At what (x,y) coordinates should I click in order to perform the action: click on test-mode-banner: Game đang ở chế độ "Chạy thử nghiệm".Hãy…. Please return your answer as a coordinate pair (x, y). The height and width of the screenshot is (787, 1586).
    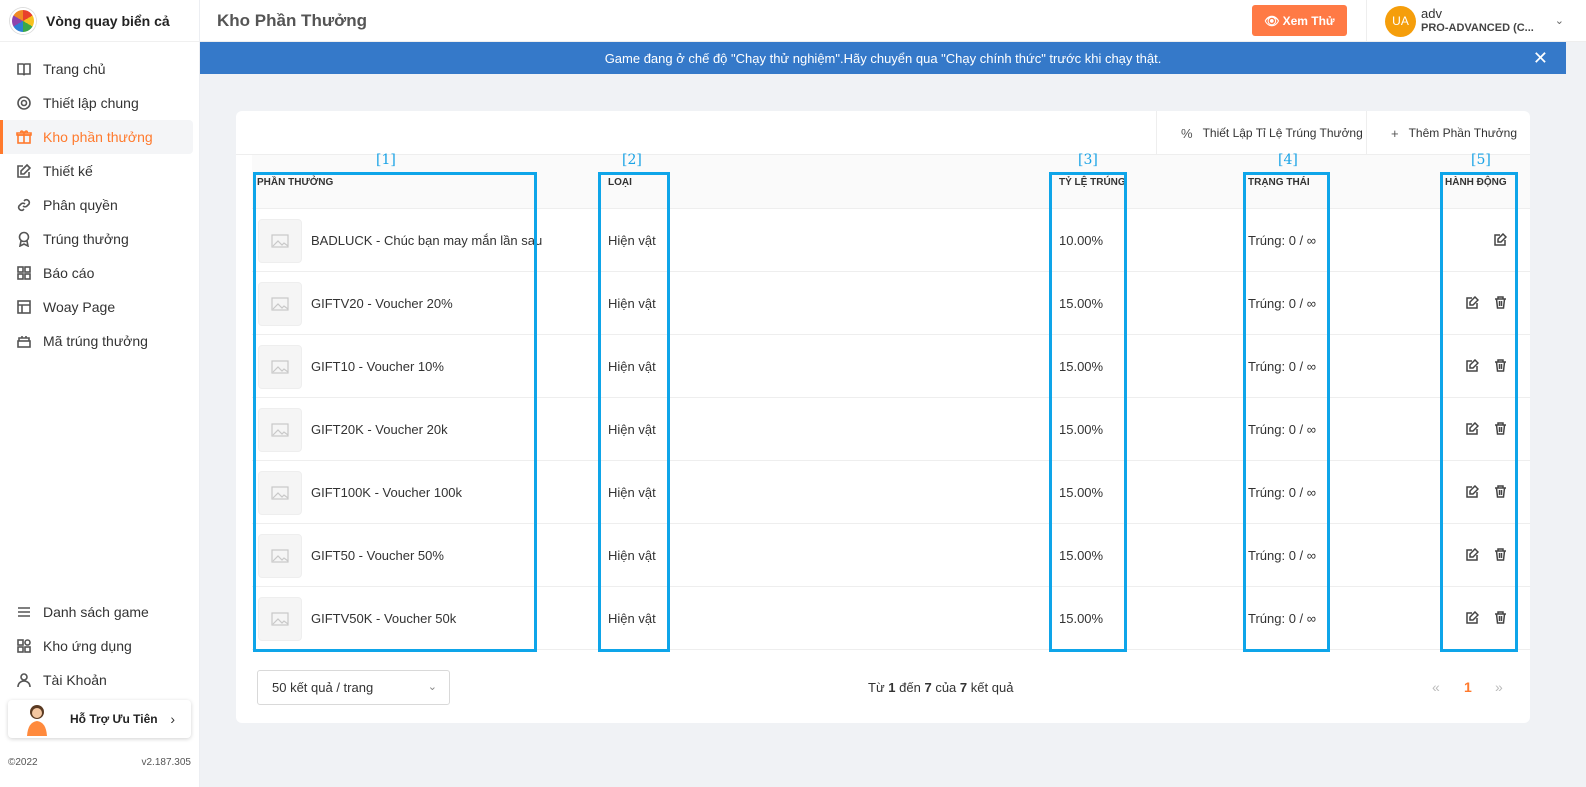
    Looking at the image, I should click on (883, 58).